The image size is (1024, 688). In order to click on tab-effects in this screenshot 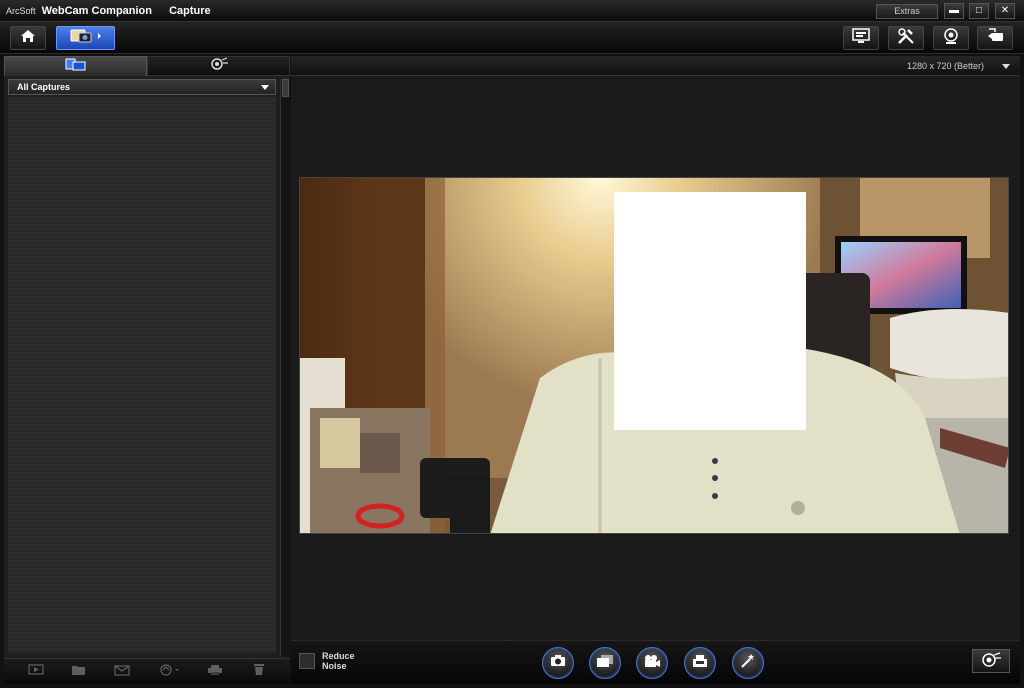, I will do `click(218, 66)`.